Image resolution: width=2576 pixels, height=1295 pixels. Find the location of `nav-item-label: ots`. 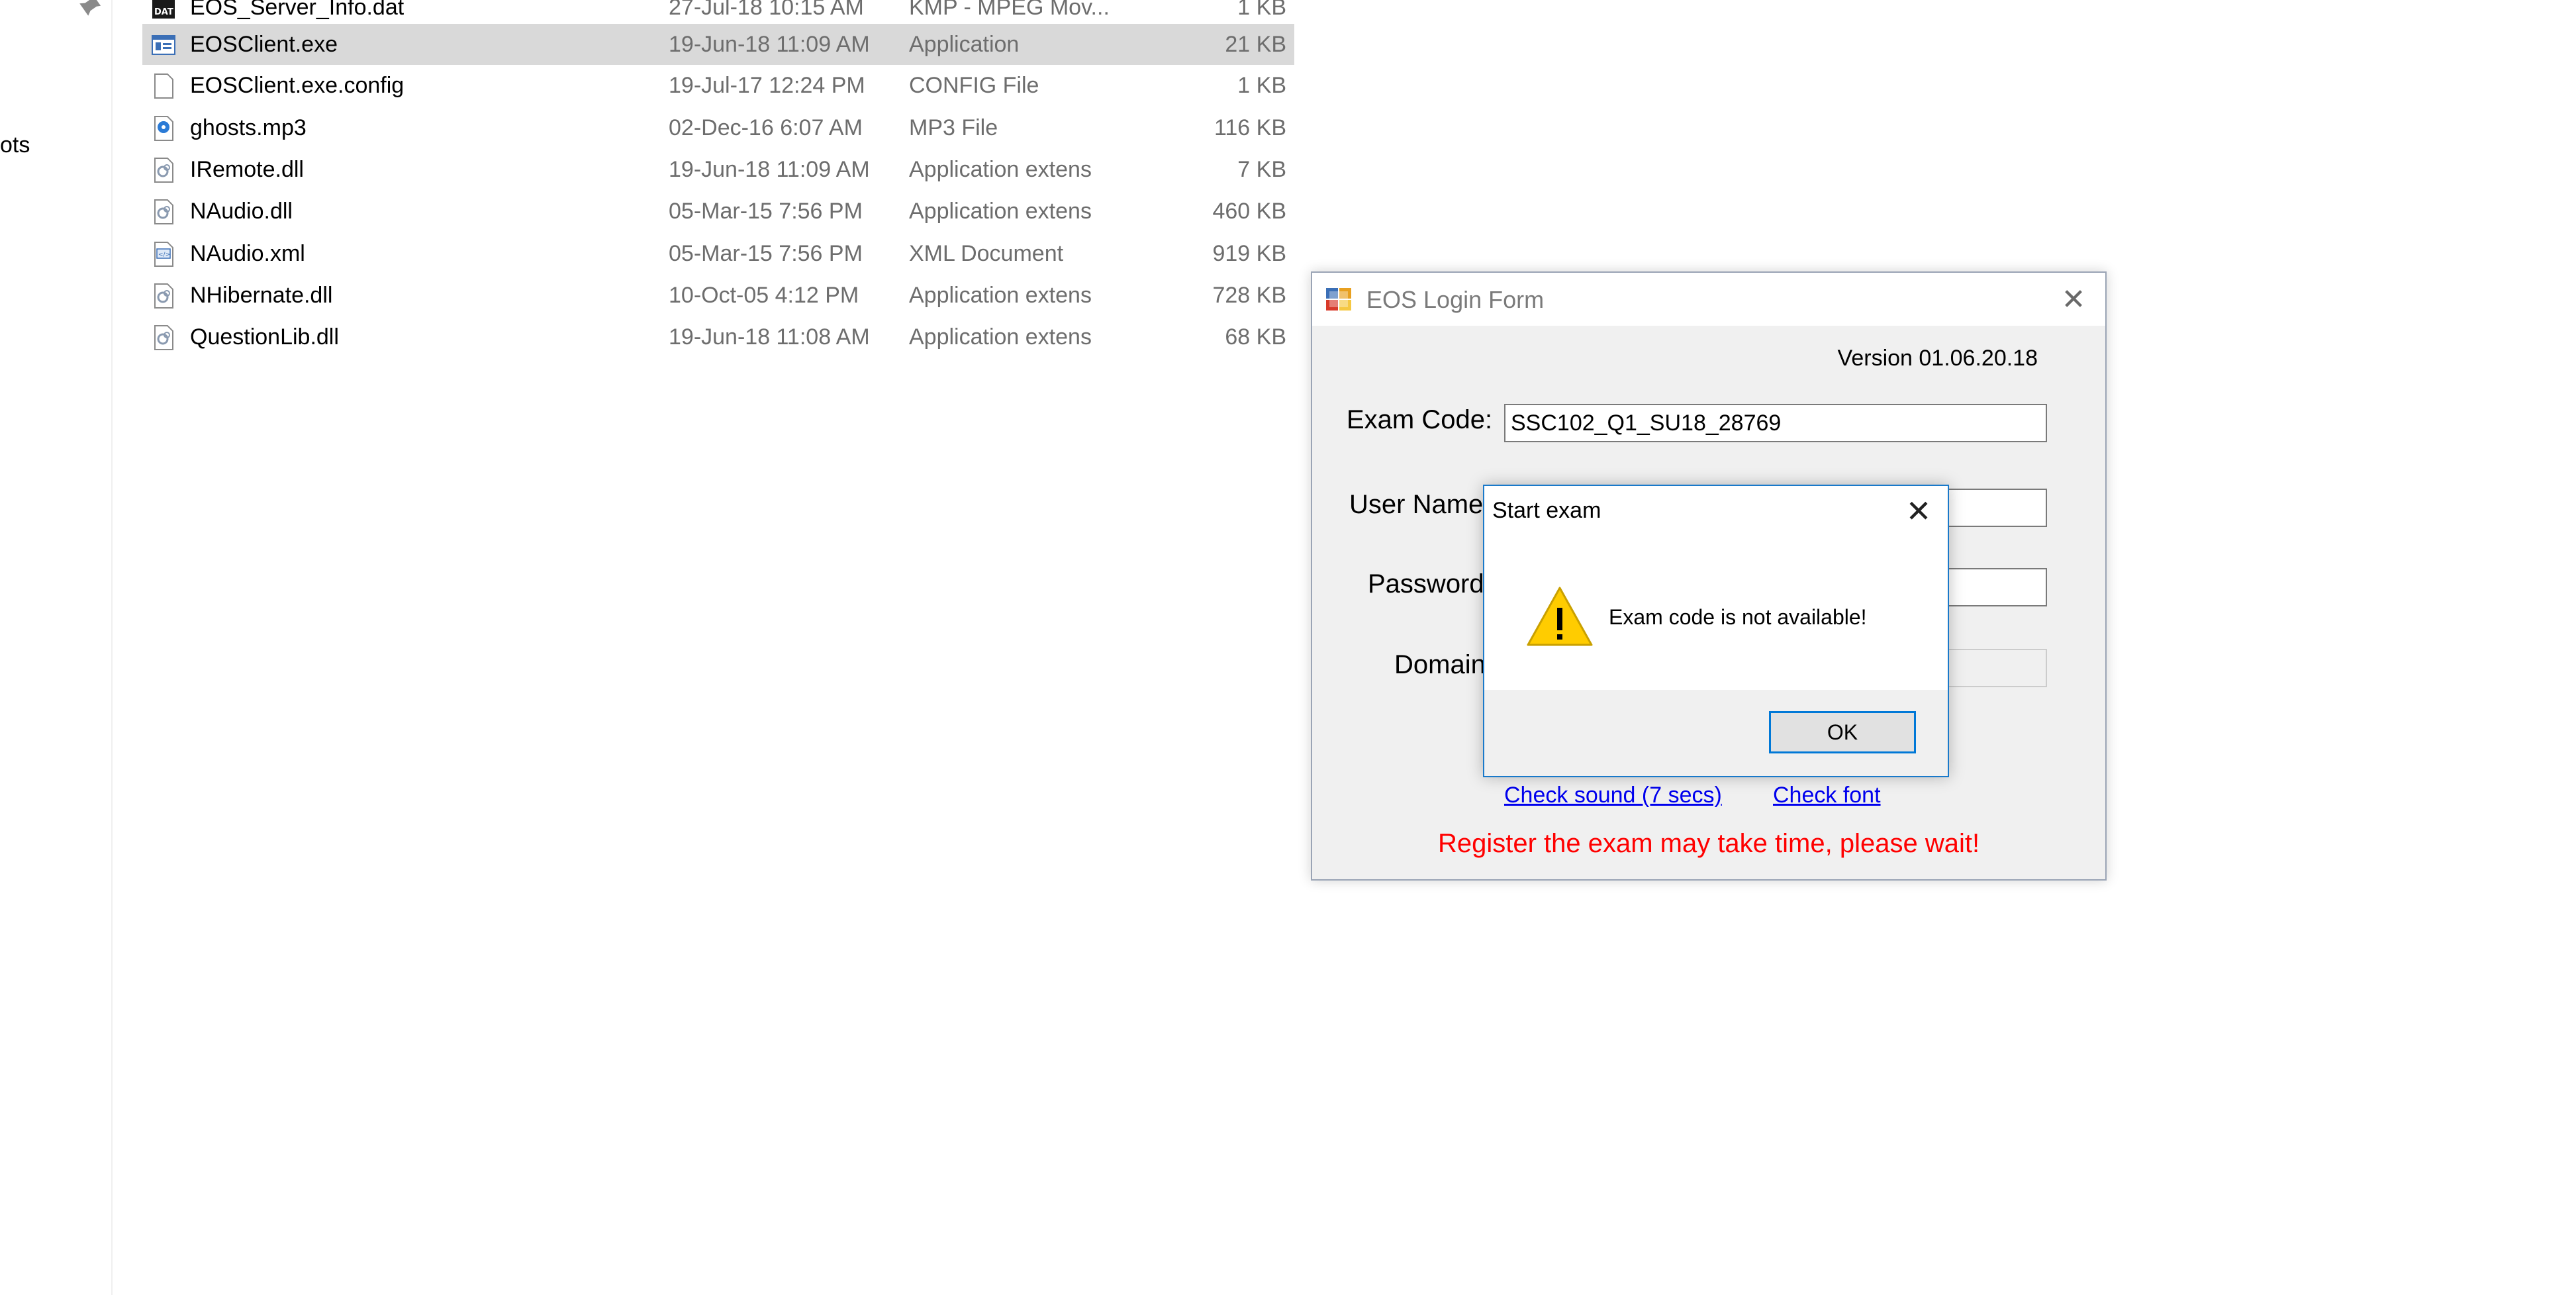

nav-item-label: ots is located at coordinates (15, 145).